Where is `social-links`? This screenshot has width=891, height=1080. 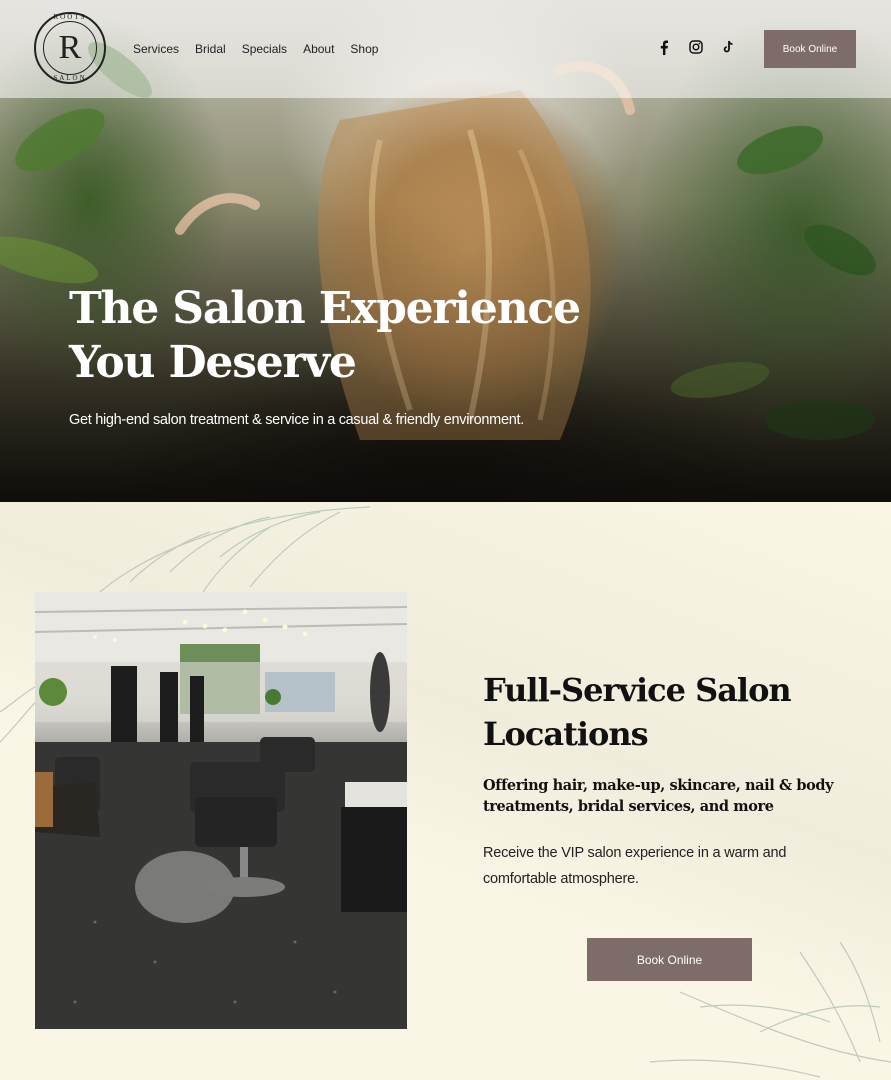 social-links is located at coordinates (696, 47).